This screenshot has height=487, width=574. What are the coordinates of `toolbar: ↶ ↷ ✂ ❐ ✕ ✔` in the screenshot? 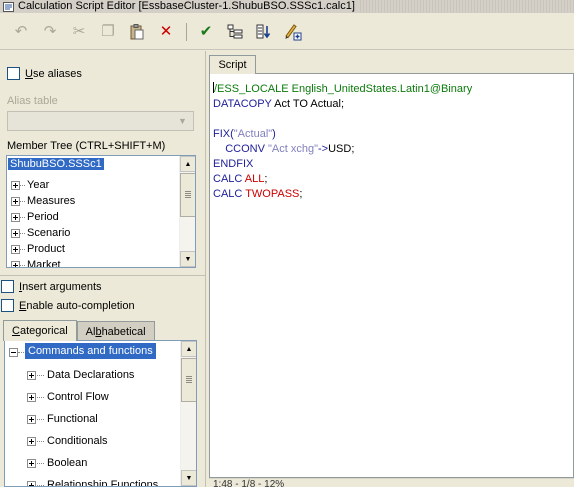 It's located at (287, 32).